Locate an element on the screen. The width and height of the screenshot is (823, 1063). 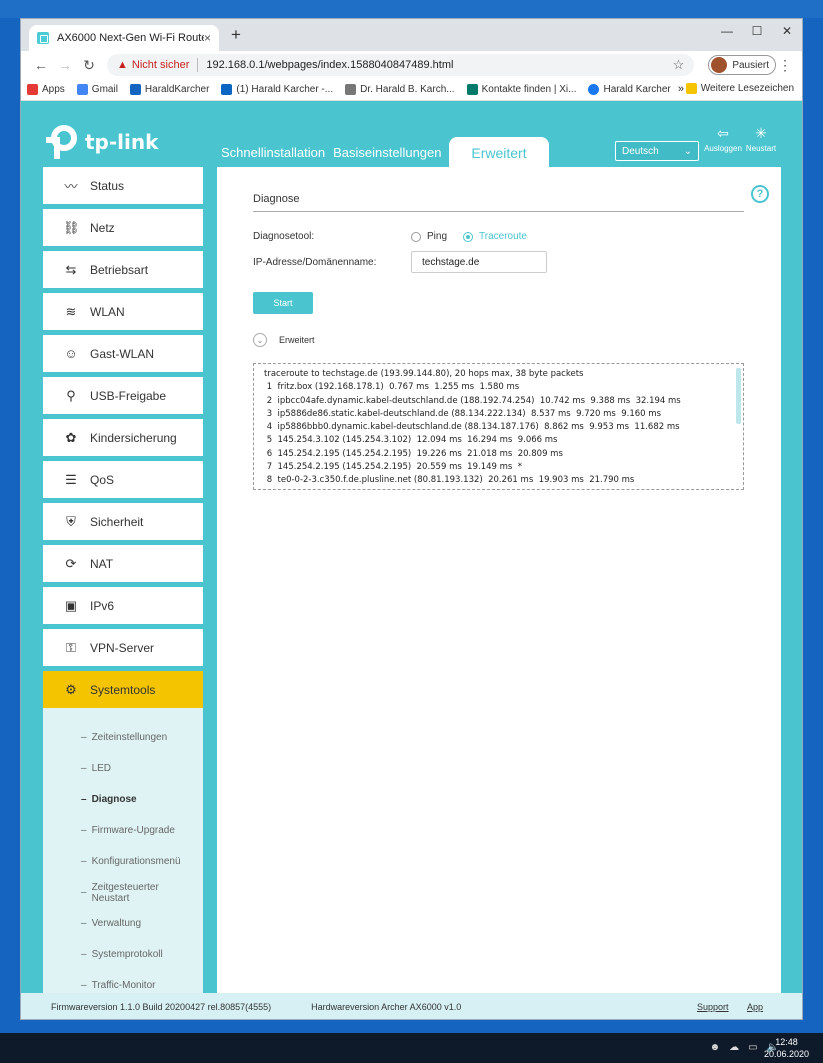
sidebar-item-status: 〰 Status is located at coordinates (123, 185).